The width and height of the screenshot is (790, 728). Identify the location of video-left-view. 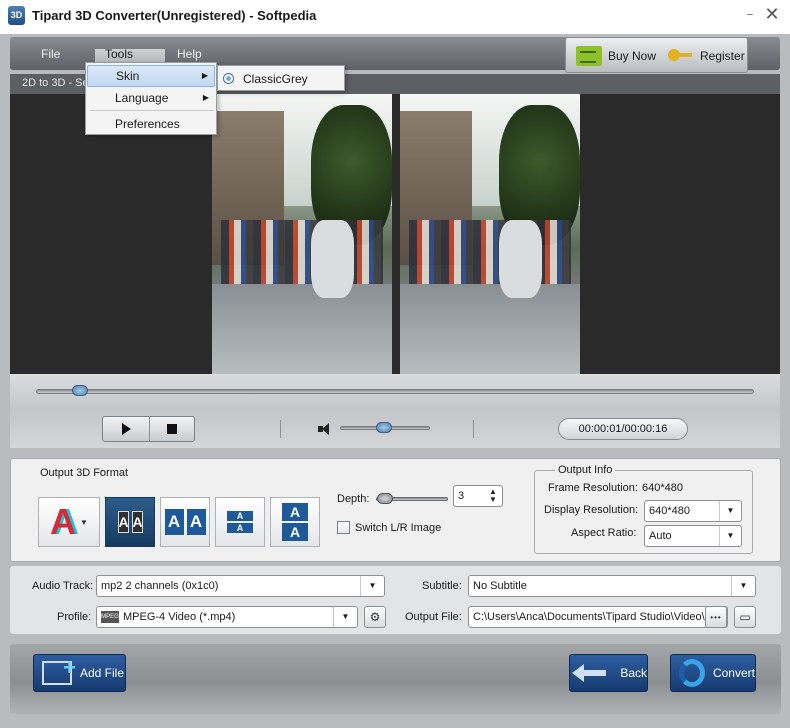
(302, 234).